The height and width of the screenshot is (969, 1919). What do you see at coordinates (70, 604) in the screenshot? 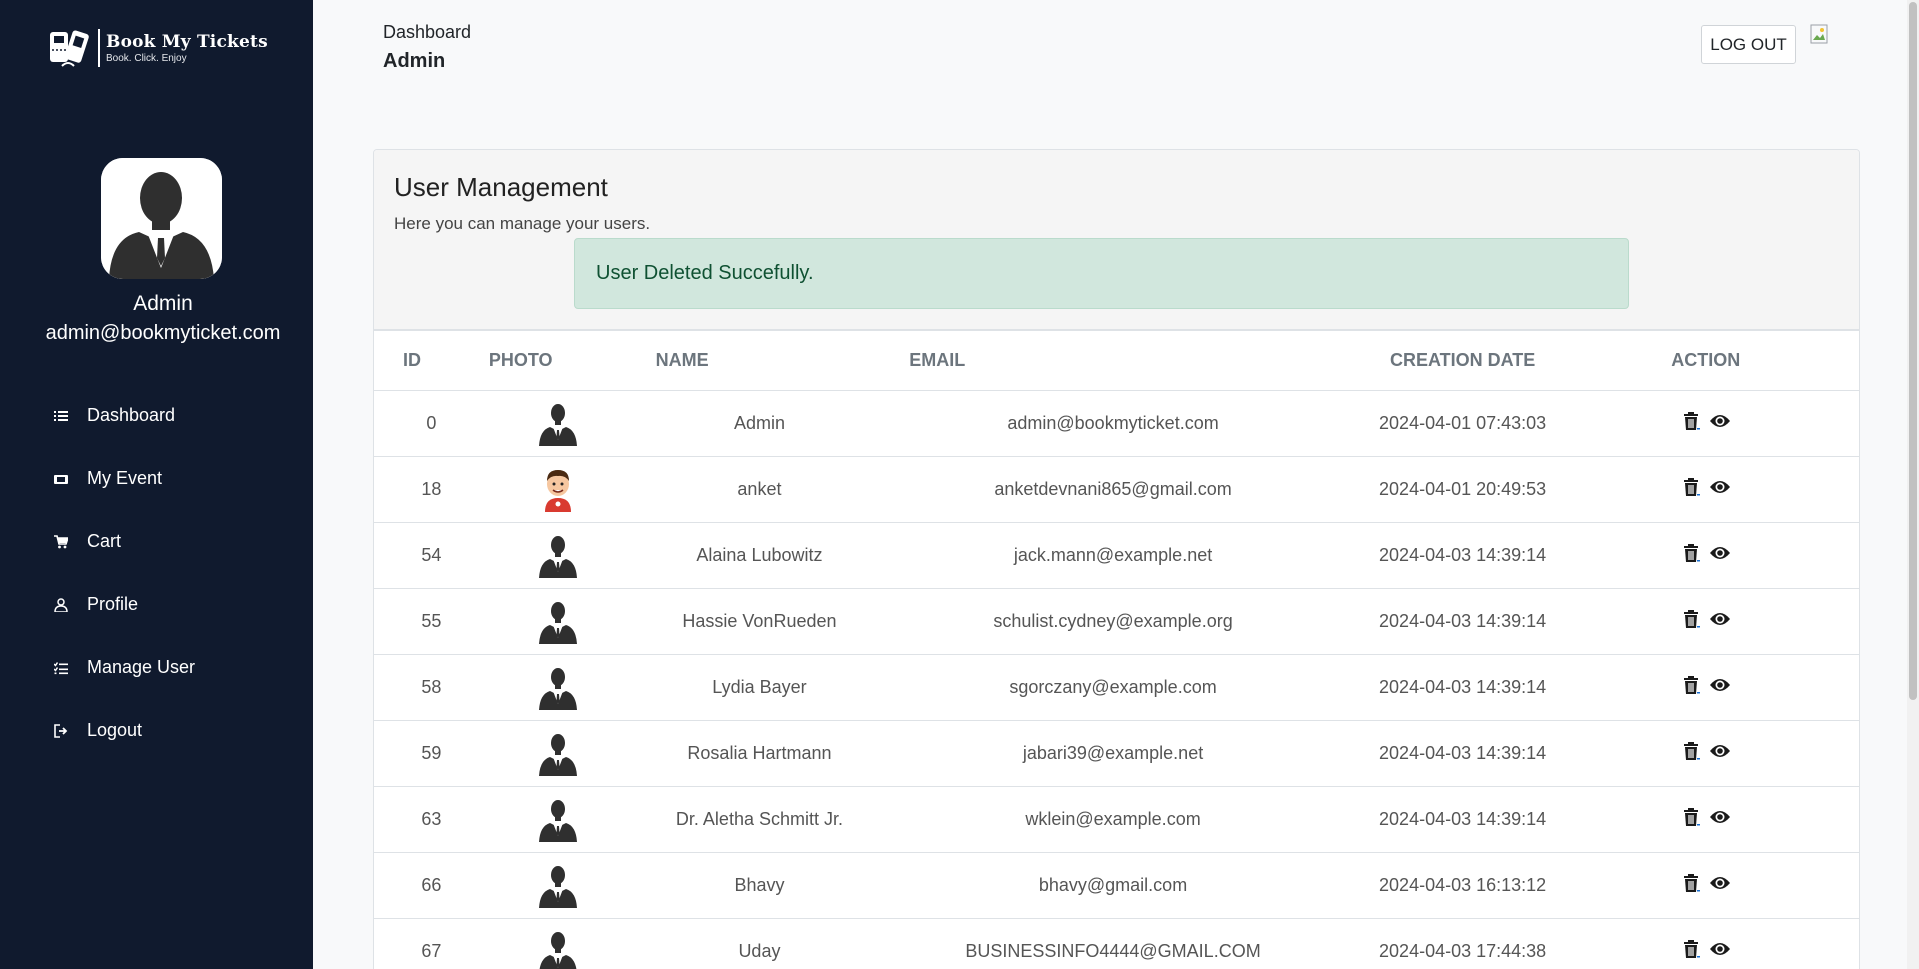
I see `user-icon` at bounding box center [70, 604].